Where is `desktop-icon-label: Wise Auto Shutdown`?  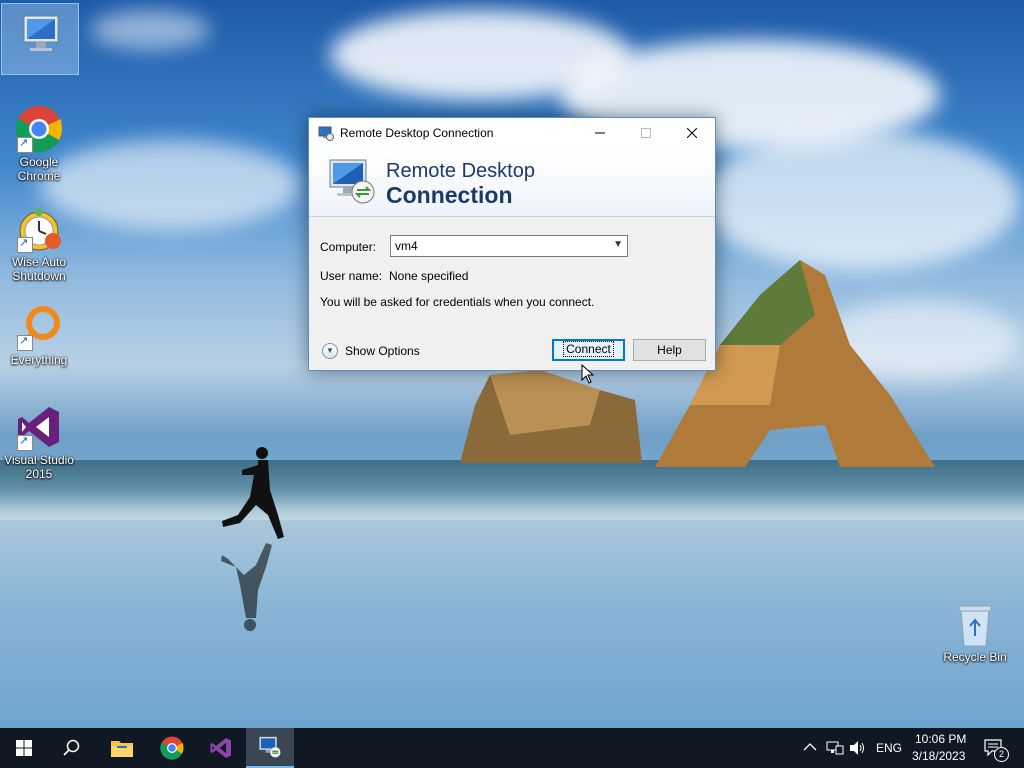
desktop-icon-label: Wise Auto Shutdown is located at coordinates (39, 269).